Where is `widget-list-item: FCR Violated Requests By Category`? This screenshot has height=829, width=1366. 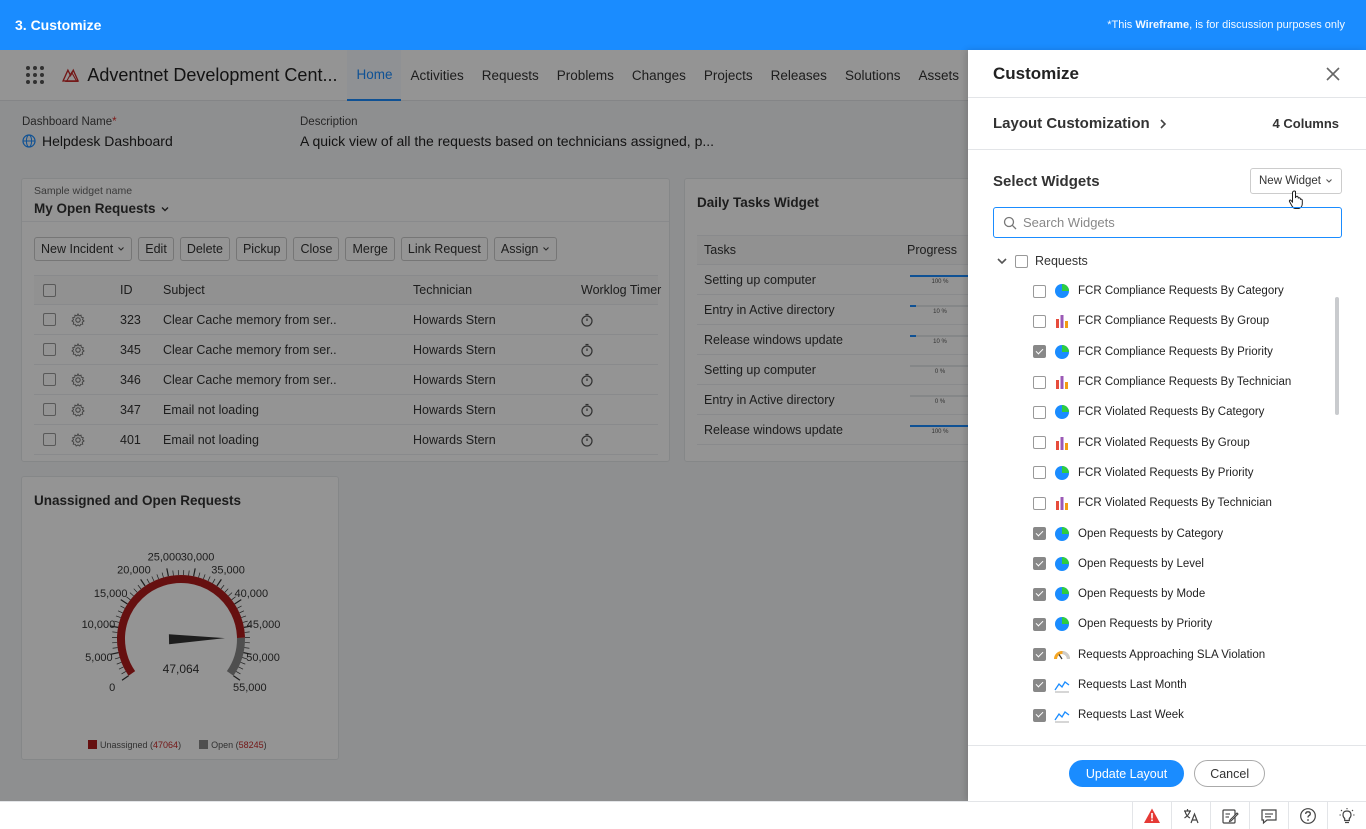 widget-list-item: FCR Violated Requests By Category is located at coordinates (1167, 412).